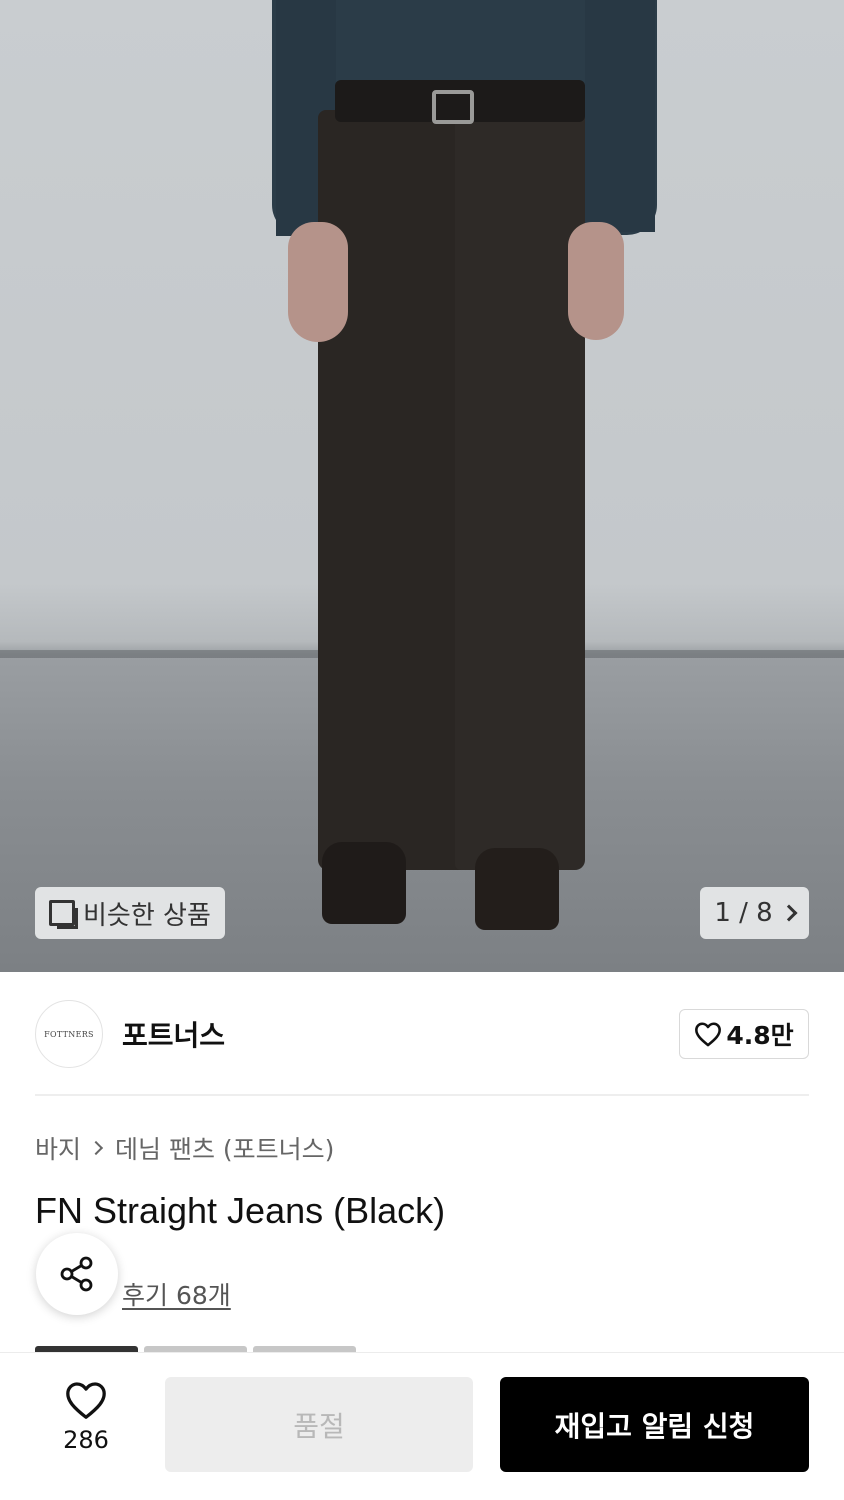 The height and width of the screenshot is (1500, 844). What do you see at coordinates (176, 1294) in the screenshot?
I see `reviews-link: 후기 68개` at bounding box center [176, 1294].